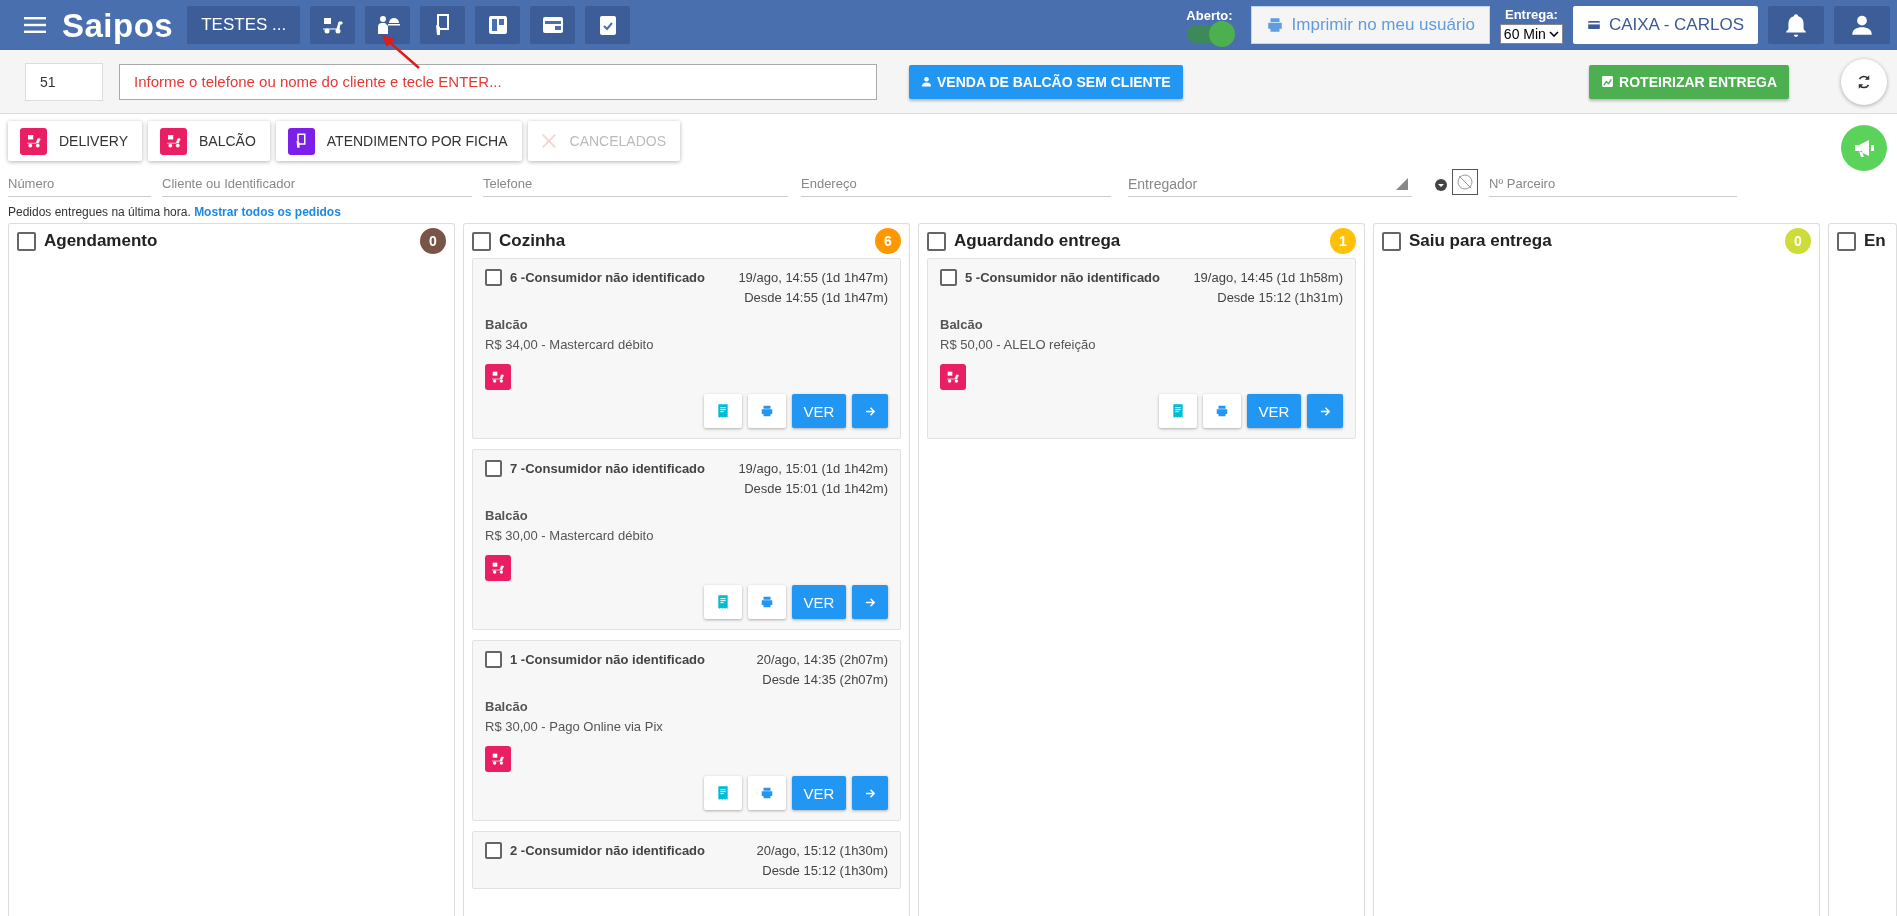  What do you see at coordinates (1465, 182) in the screenshot?
I see `no-camera-icon` at bounding box center [1465, 182].